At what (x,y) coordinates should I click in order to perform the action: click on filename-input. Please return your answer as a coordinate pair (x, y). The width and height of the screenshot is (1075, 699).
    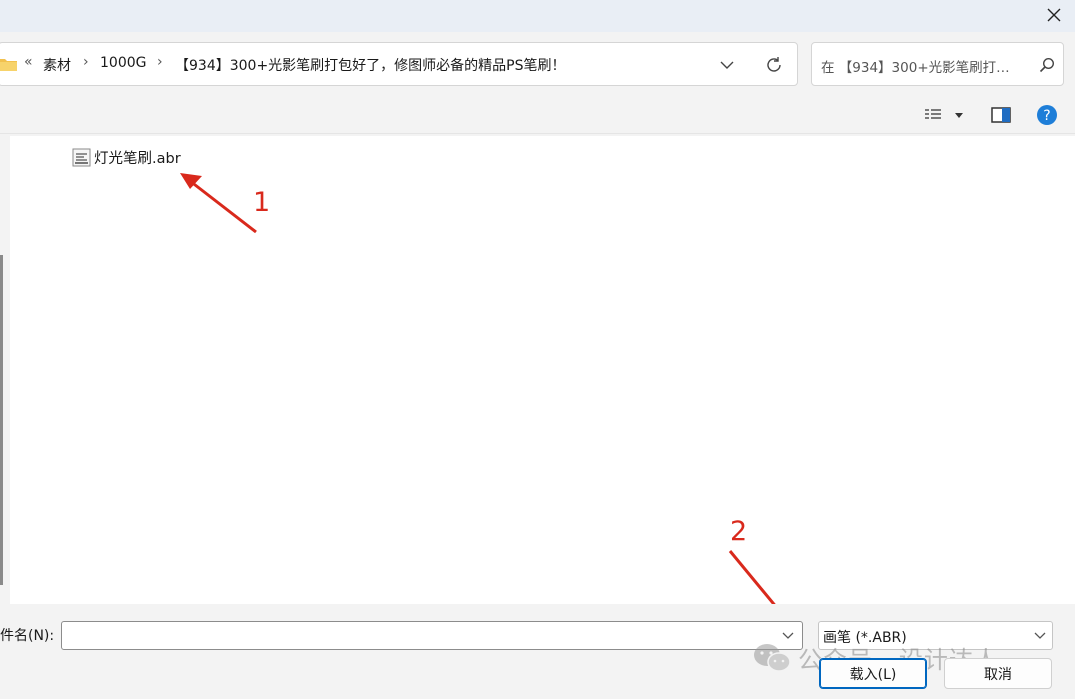
    Looking at the image, I should click on (432, 635).